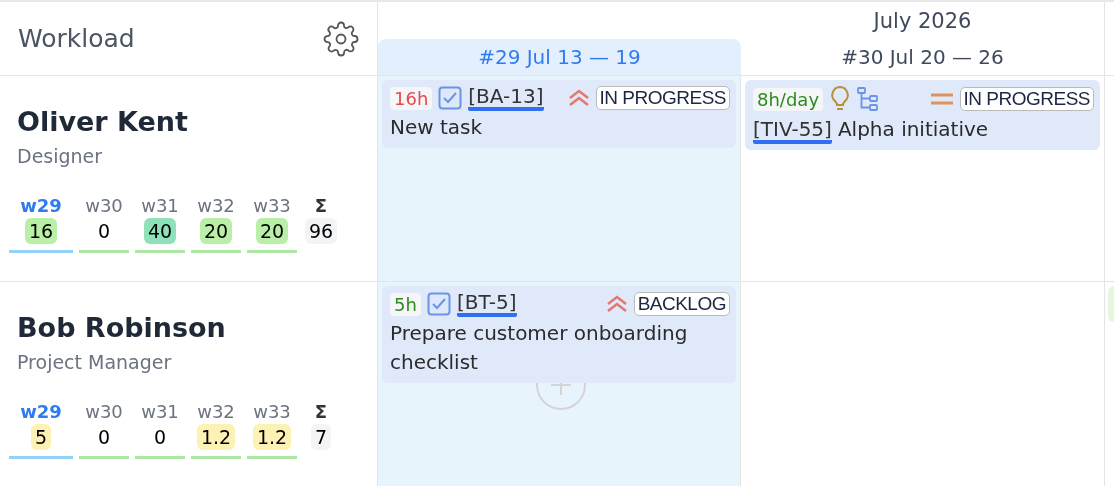  I want to click on week-stat: w32 20, so click(216, 224).